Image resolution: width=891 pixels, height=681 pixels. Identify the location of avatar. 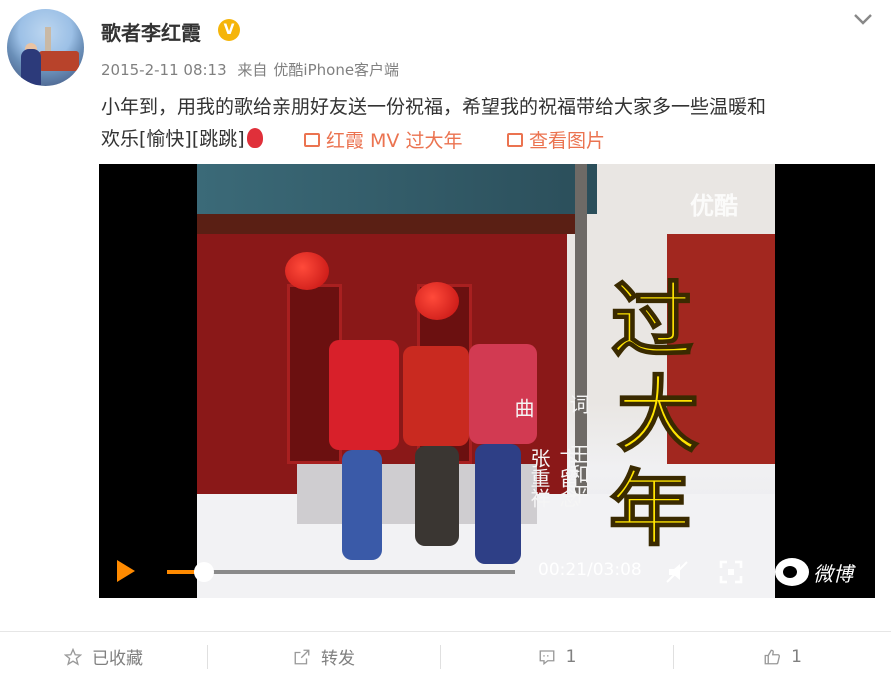
(45, 47).